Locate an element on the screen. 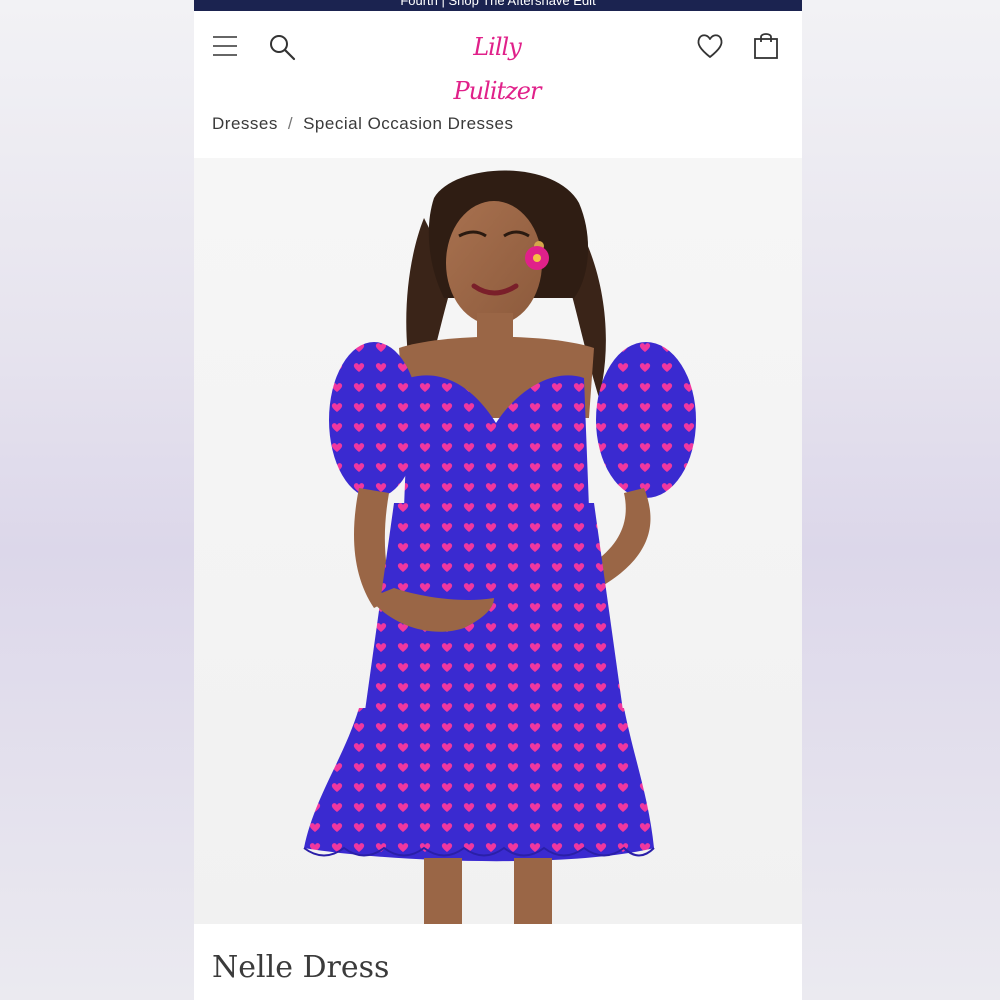 The height and width of the screenshot is (1000, 1000). brand-logo: Lilly Pulitzer is located at coordinates (497, 65).